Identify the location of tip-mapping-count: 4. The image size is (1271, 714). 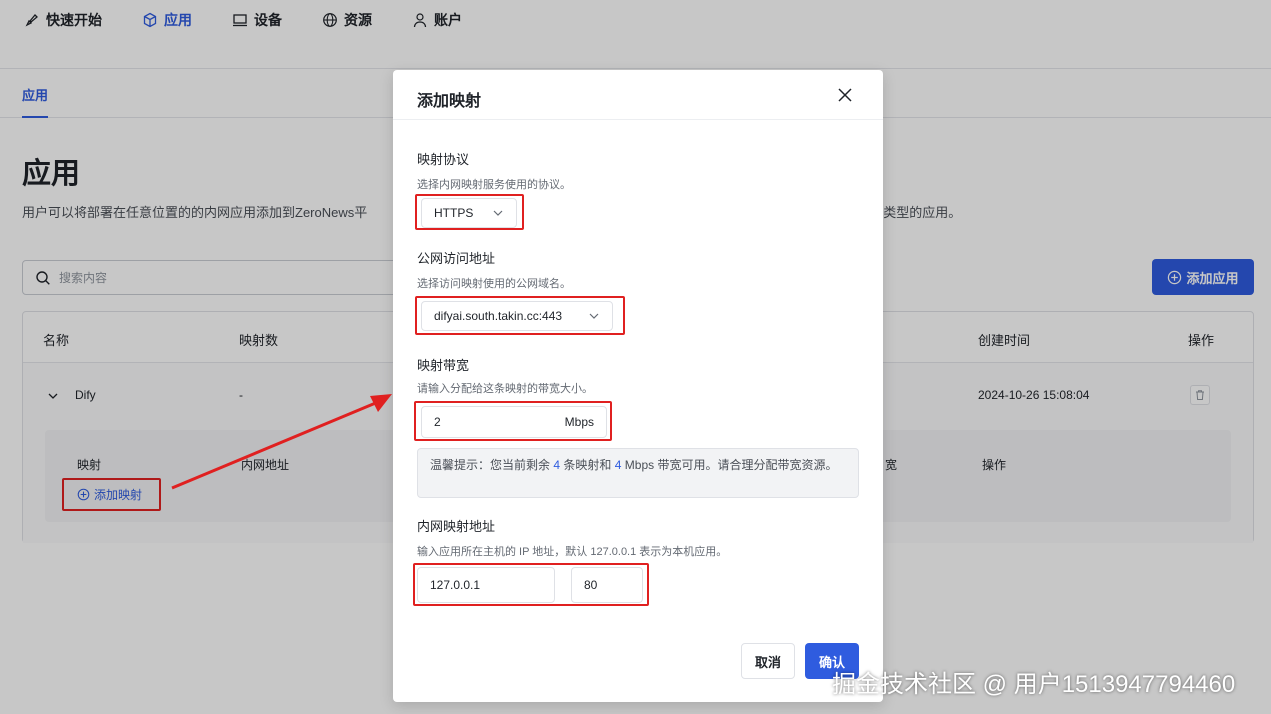
(557, 465).